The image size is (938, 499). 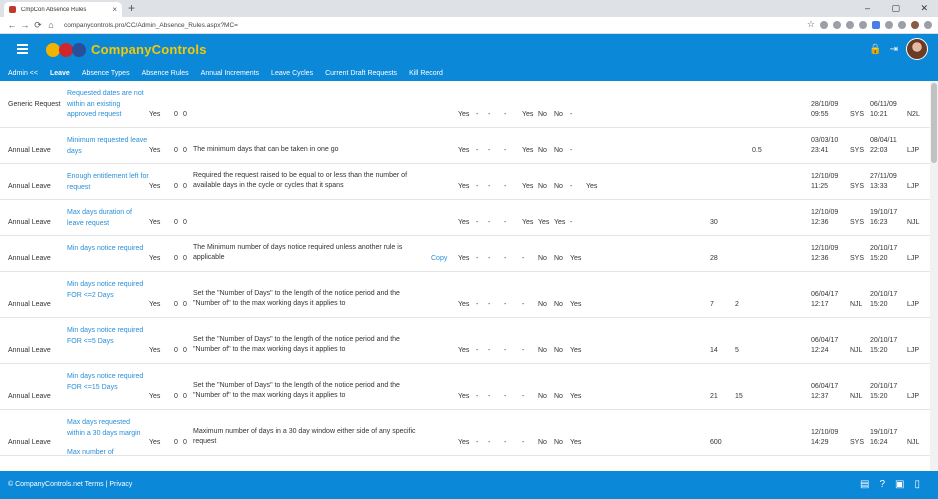 What do you see at coordinates (902, 24) in the screenshot?
I see `puzzle-icon` at bounding box center [902, 24].